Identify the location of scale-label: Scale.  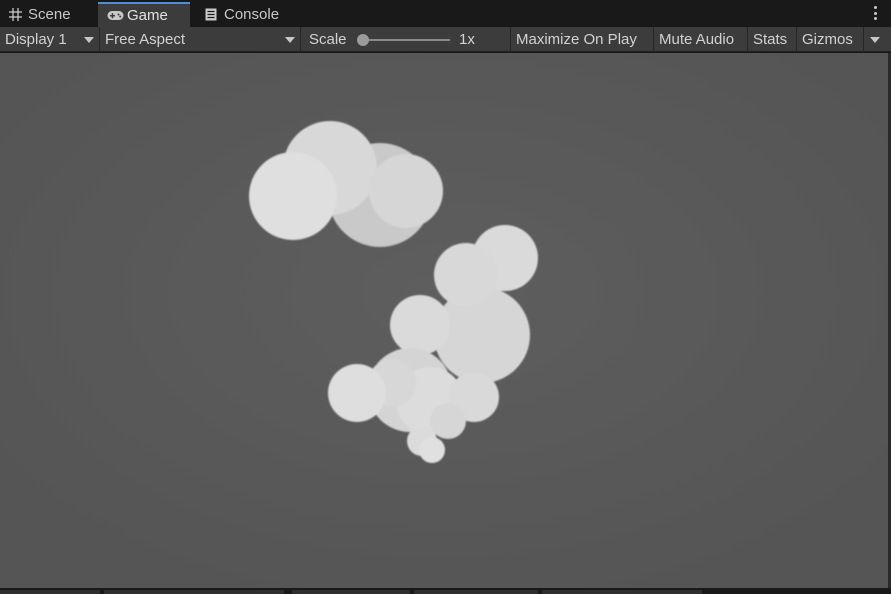
(328, 39).